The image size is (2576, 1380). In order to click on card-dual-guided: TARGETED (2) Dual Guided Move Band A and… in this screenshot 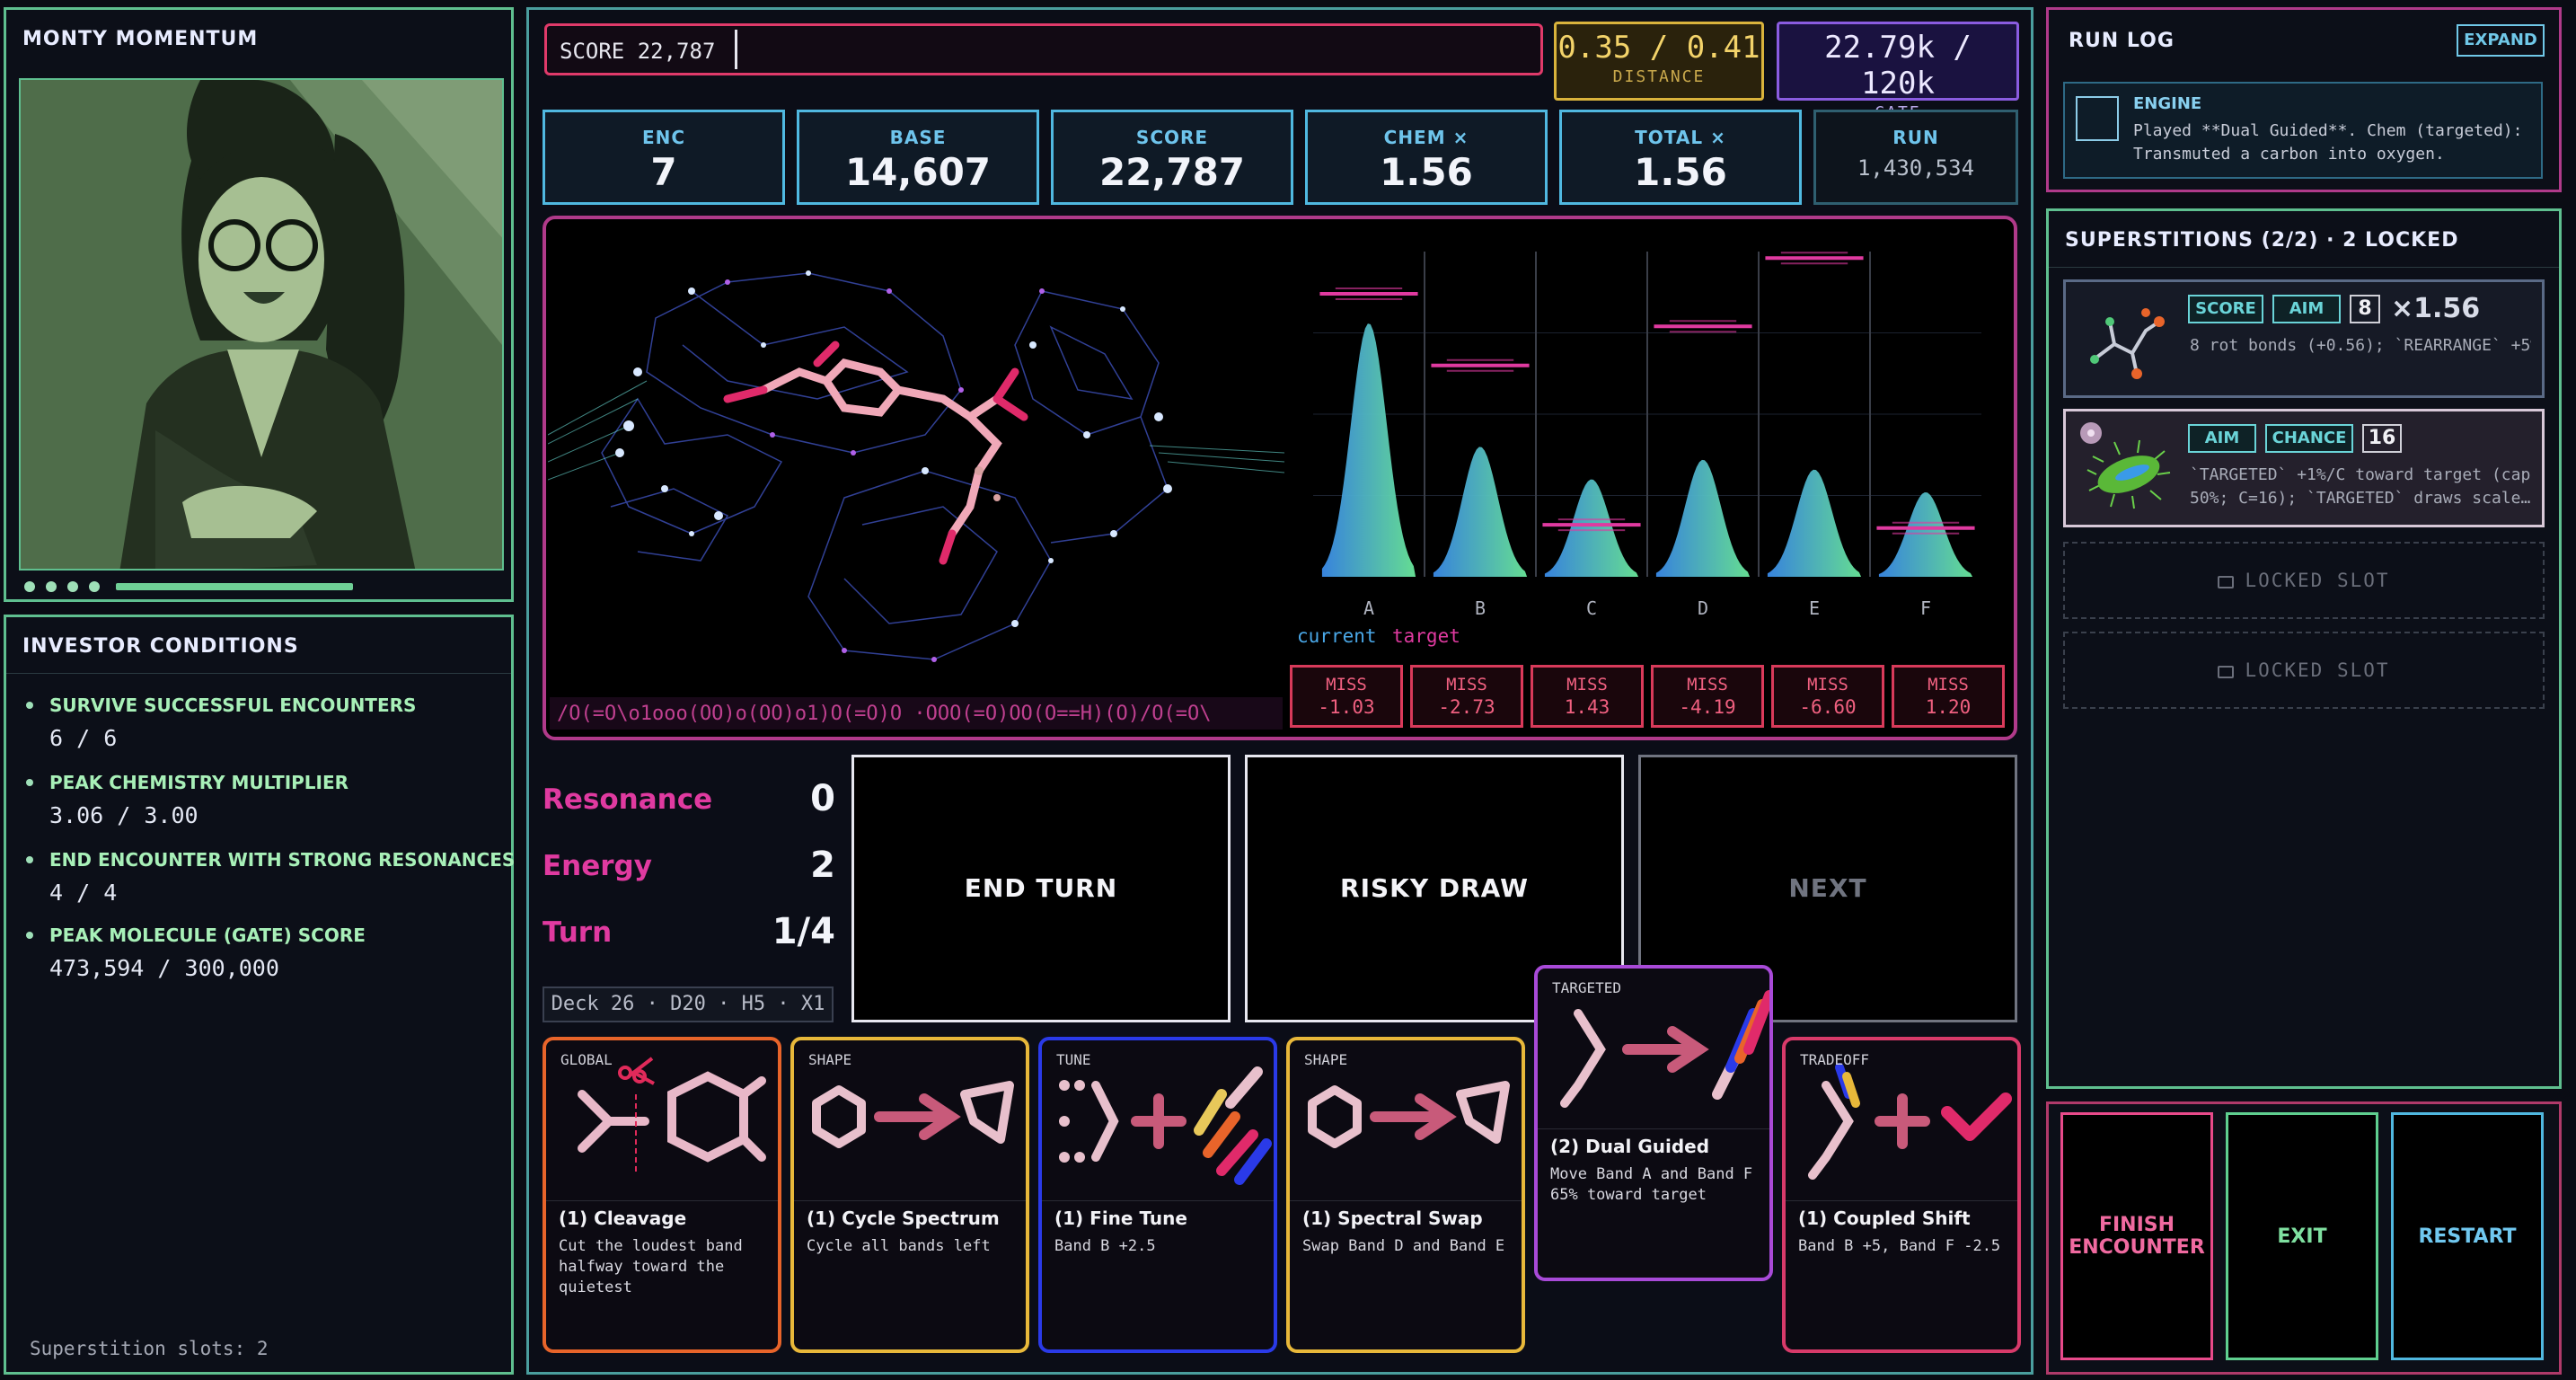, I will do `click(1653, 1123)`.